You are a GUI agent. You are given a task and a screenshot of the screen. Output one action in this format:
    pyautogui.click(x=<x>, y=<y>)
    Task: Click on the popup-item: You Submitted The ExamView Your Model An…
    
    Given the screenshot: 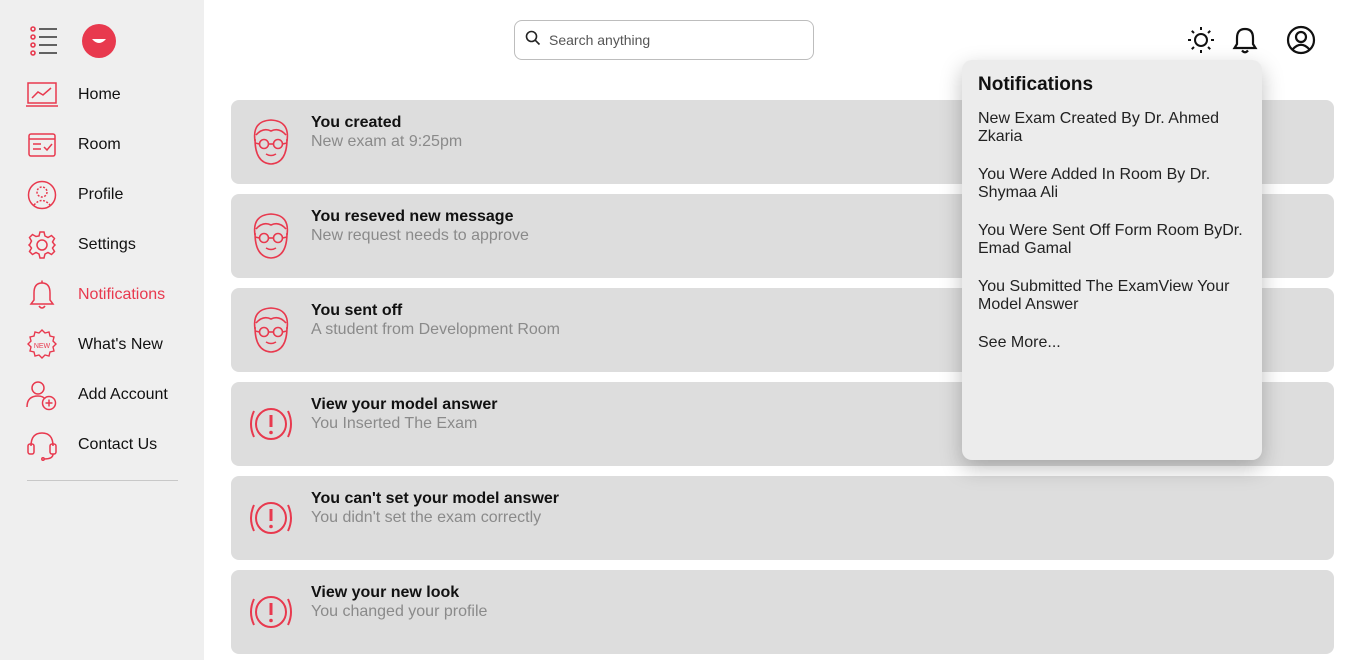 What is the action you would take?
    pyautogui.click(x=1113, y=296)
    